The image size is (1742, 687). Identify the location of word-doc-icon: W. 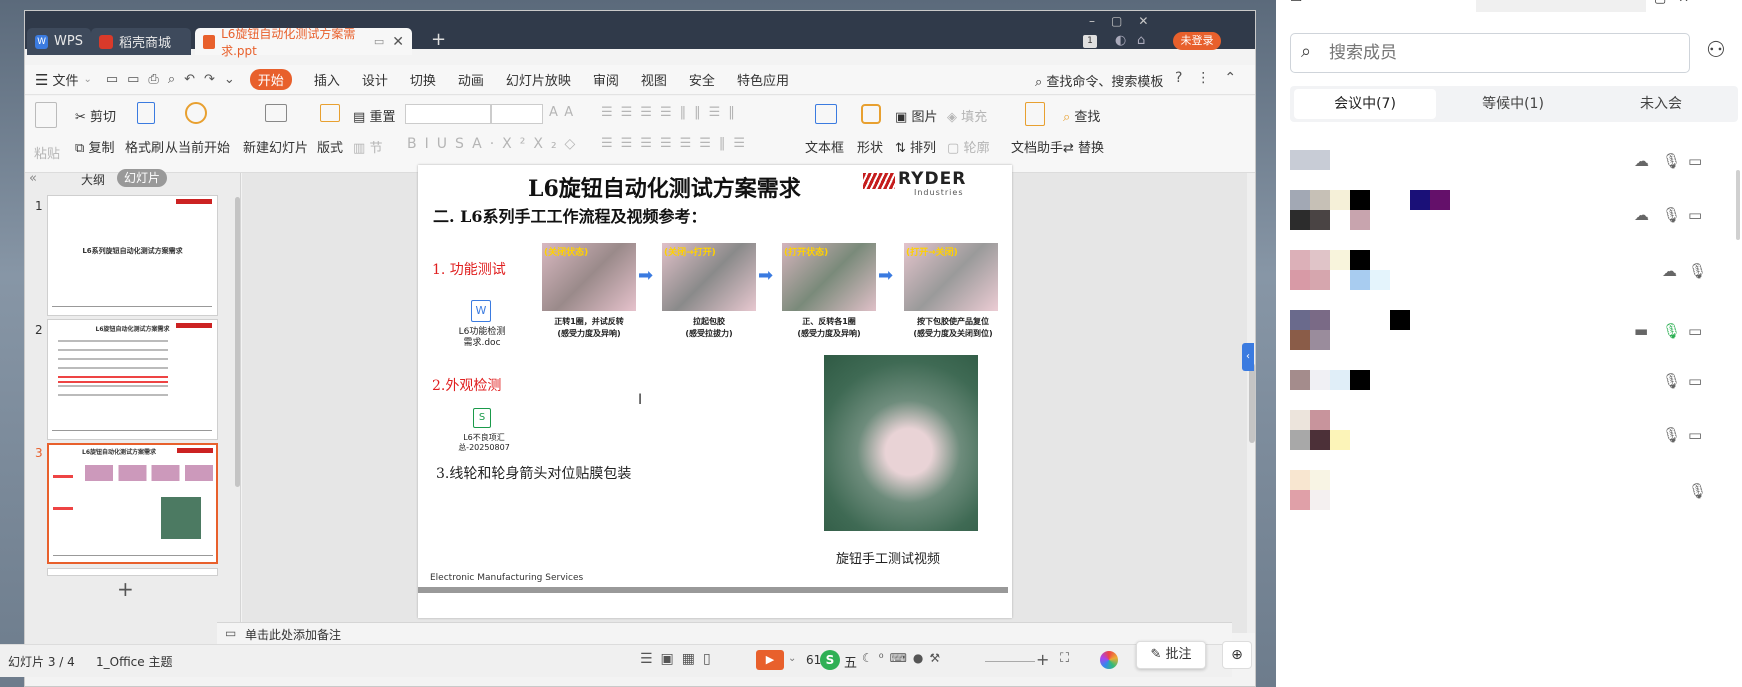
(481, 311).